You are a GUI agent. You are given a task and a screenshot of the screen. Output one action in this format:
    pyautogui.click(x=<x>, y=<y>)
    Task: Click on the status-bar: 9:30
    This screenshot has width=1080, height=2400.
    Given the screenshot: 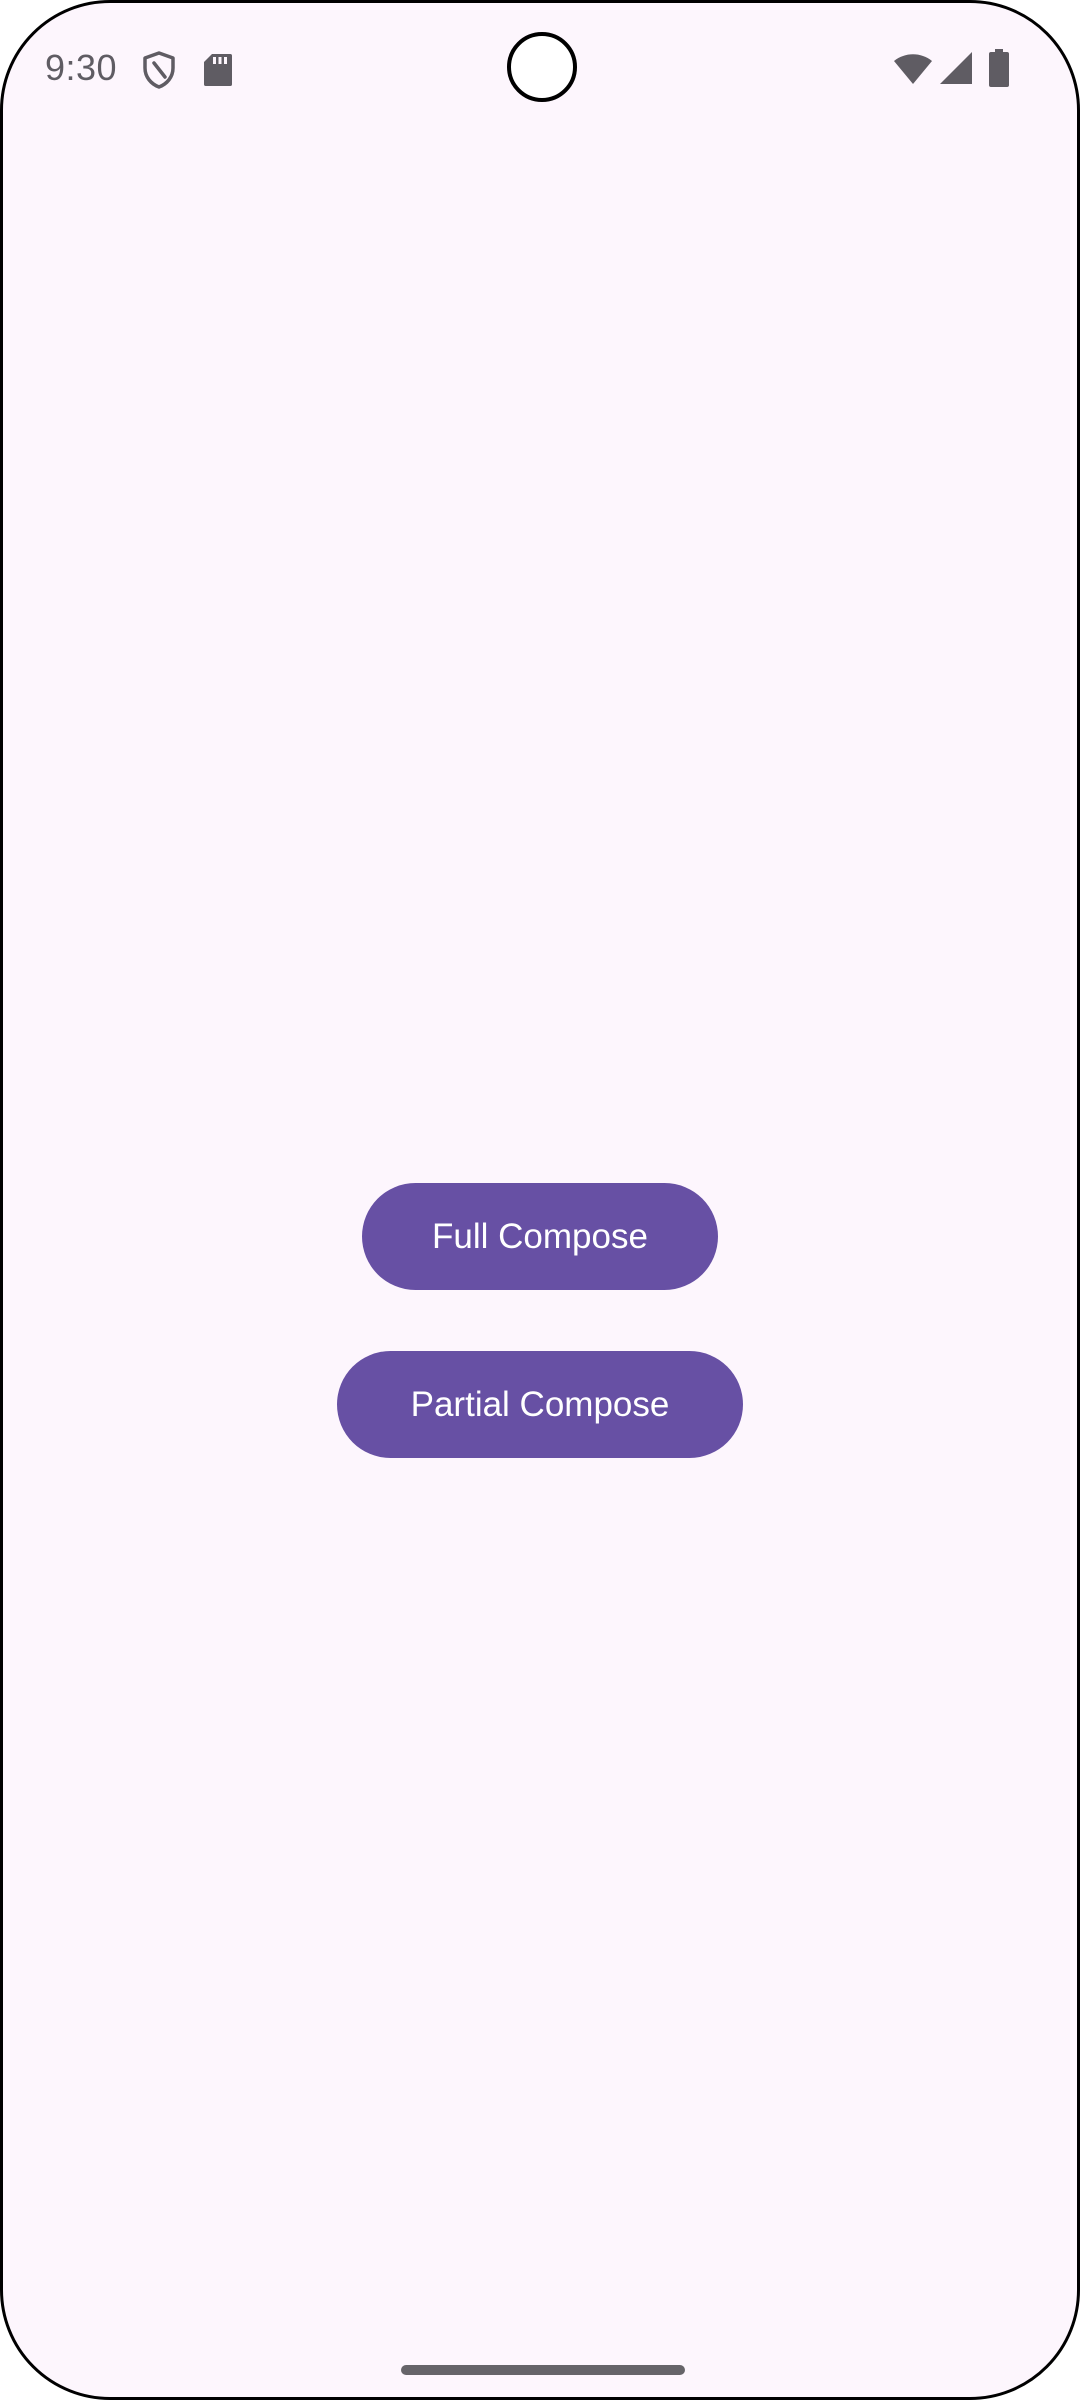 What is the action you would take?
    pyautogui.click(x=540, y=70)
    